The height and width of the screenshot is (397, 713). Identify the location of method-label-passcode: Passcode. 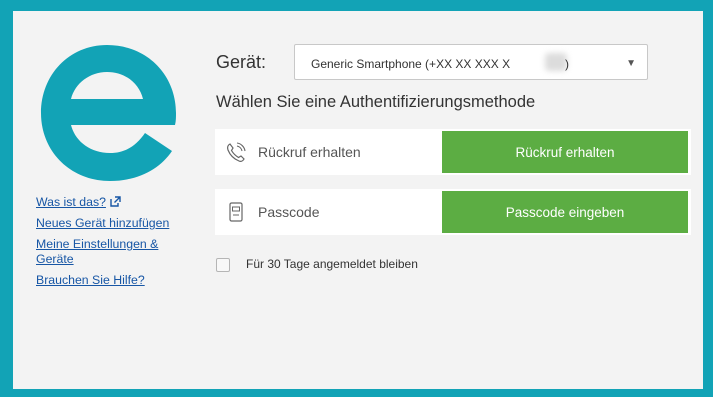
(289, 212).